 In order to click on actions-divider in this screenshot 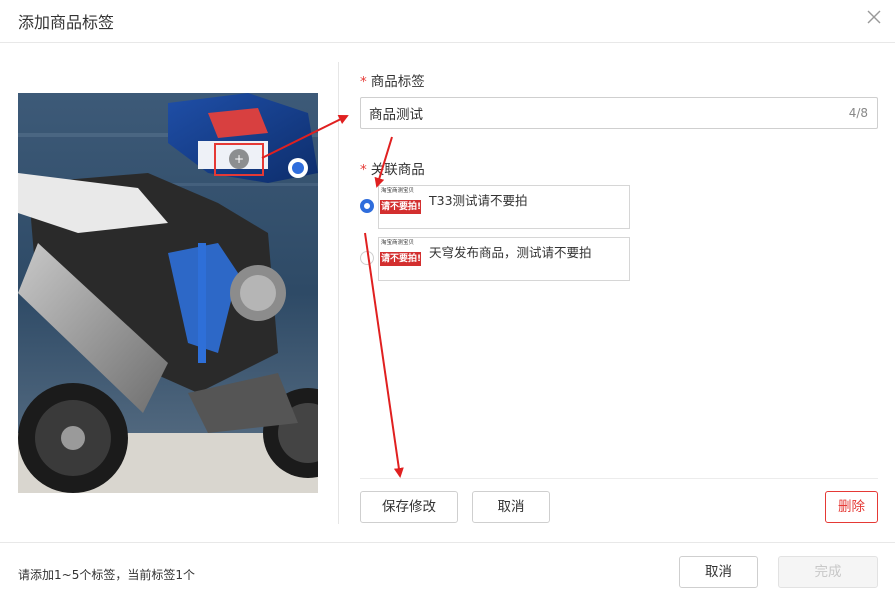, I will do `click(619, 478)`.